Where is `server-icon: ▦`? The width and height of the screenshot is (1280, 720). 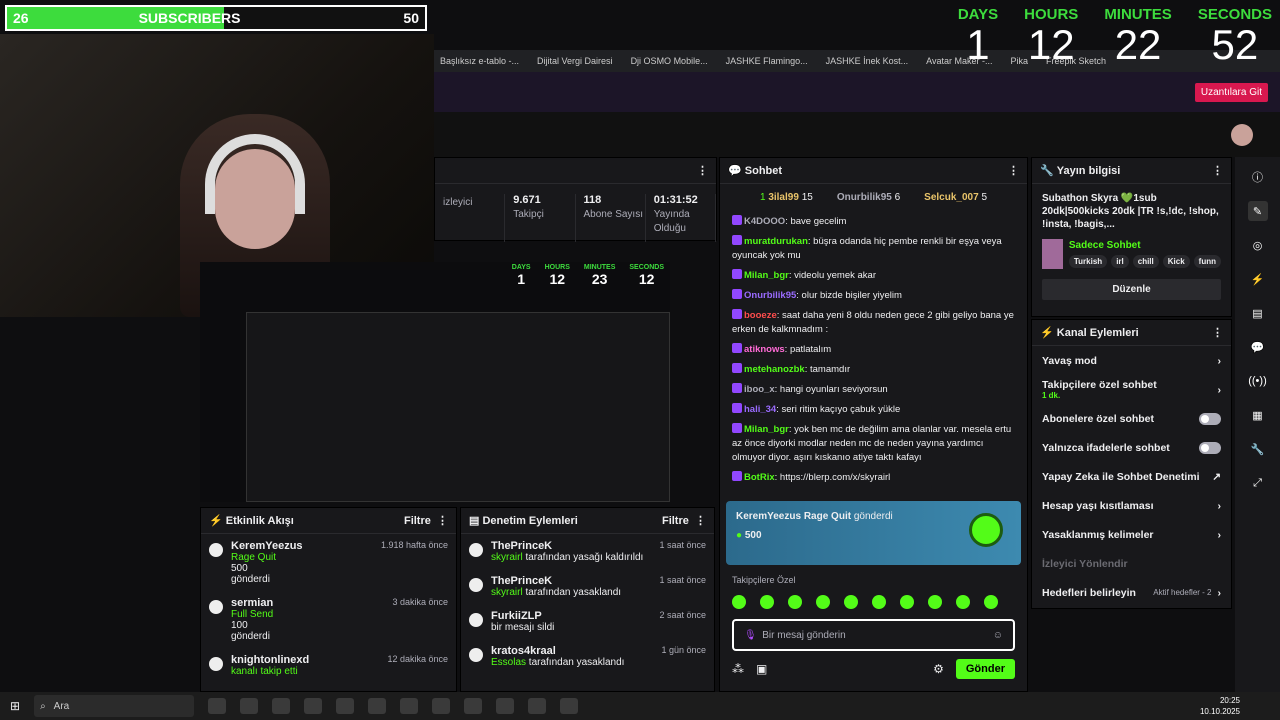
server-icon: ▦ is located at coordinates (1258, 415).